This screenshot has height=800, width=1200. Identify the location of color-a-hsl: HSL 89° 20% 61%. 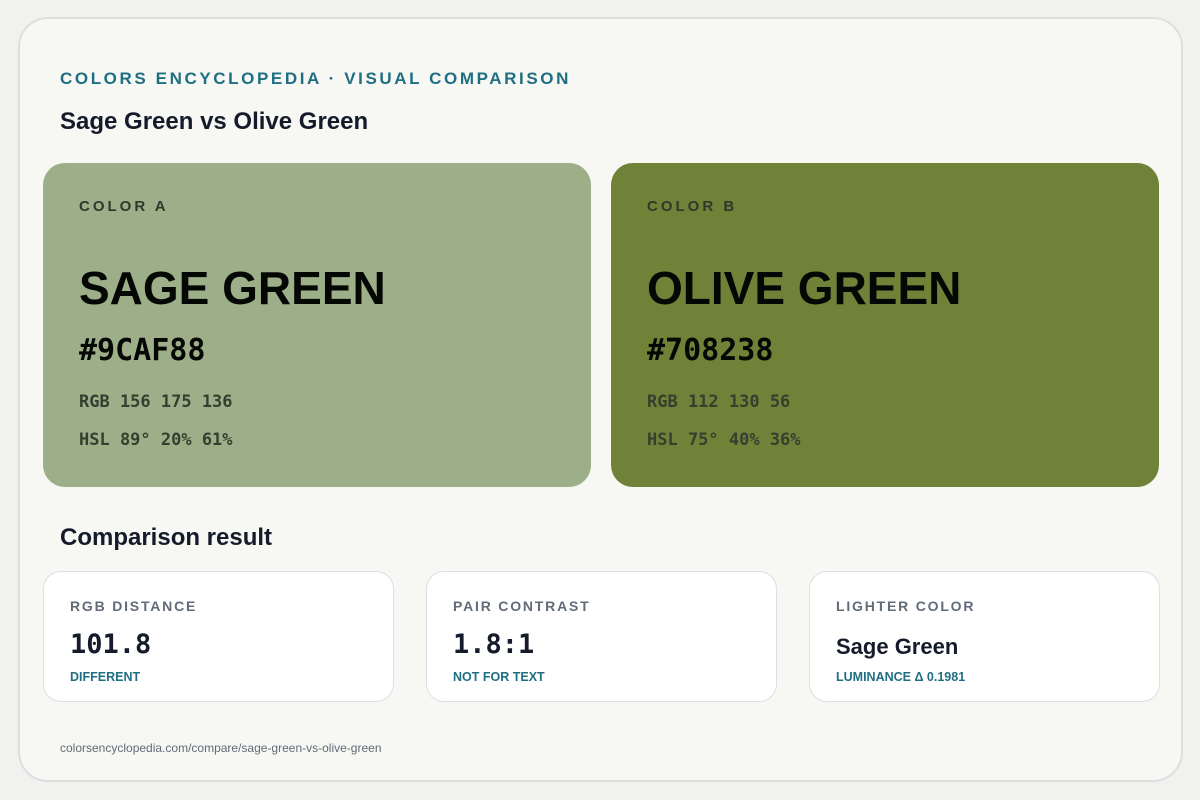
(156, 440).